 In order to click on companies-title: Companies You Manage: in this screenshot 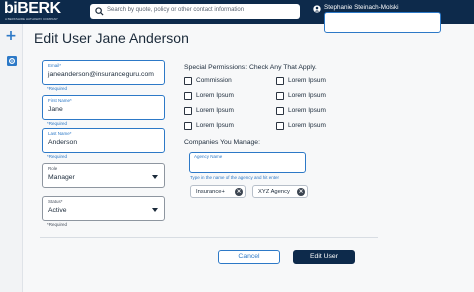, I will do `click(222, 142)`.